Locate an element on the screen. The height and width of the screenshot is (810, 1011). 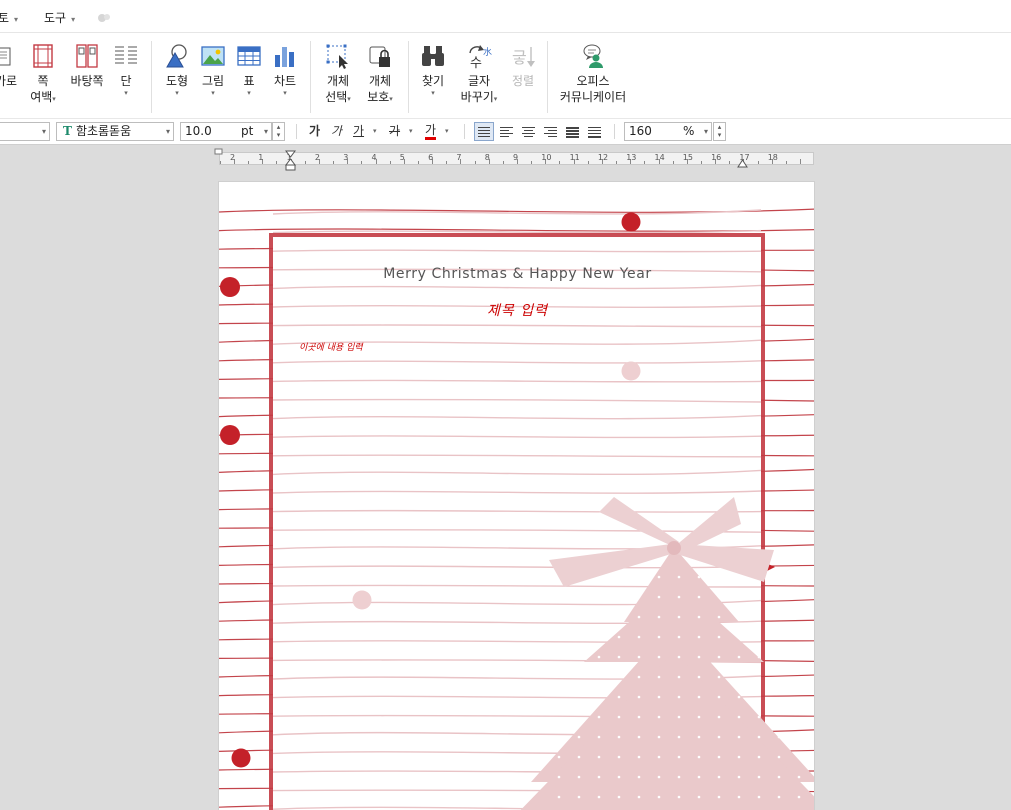
page-margin-button: 쪽 여백▾ is located at coordinates (43, 74).